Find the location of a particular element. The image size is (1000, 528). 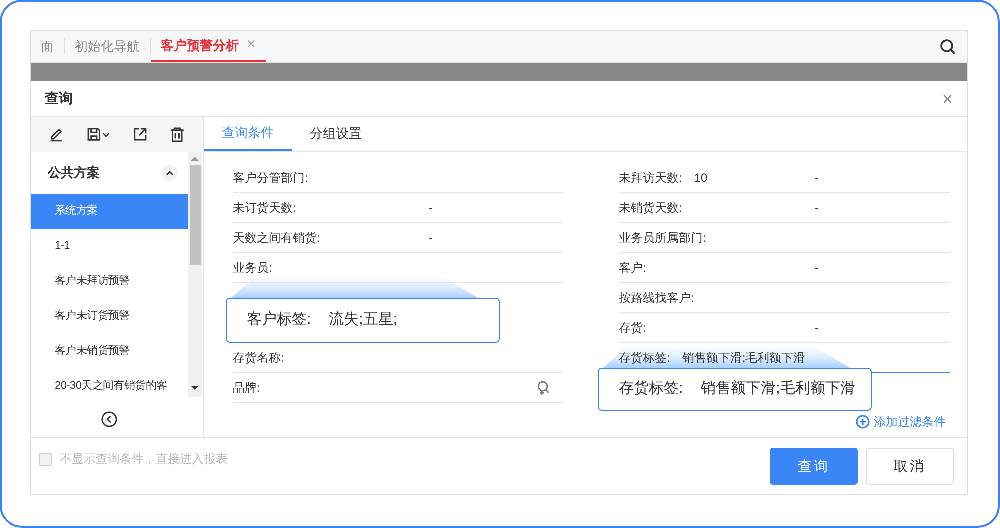

cancel-button: 取消 is located at coordinates (910, 466).